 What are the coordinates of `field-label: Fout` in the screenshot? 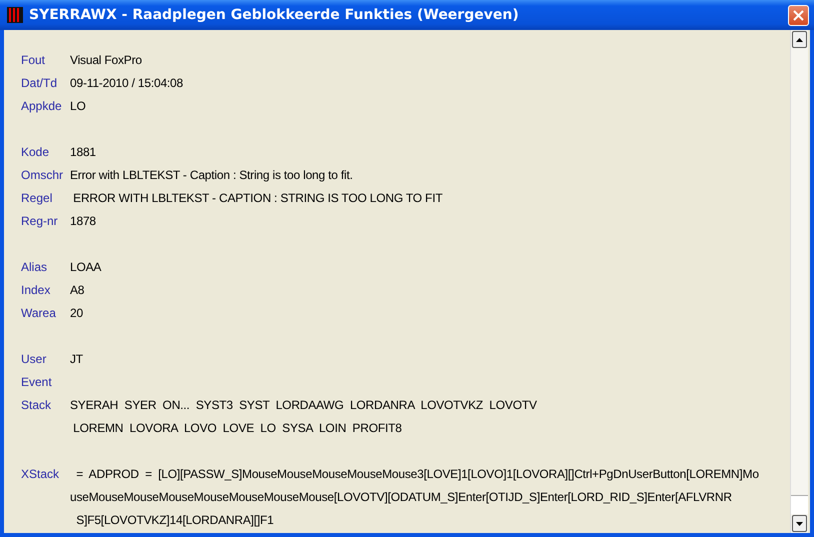 It's located at (33, 60).